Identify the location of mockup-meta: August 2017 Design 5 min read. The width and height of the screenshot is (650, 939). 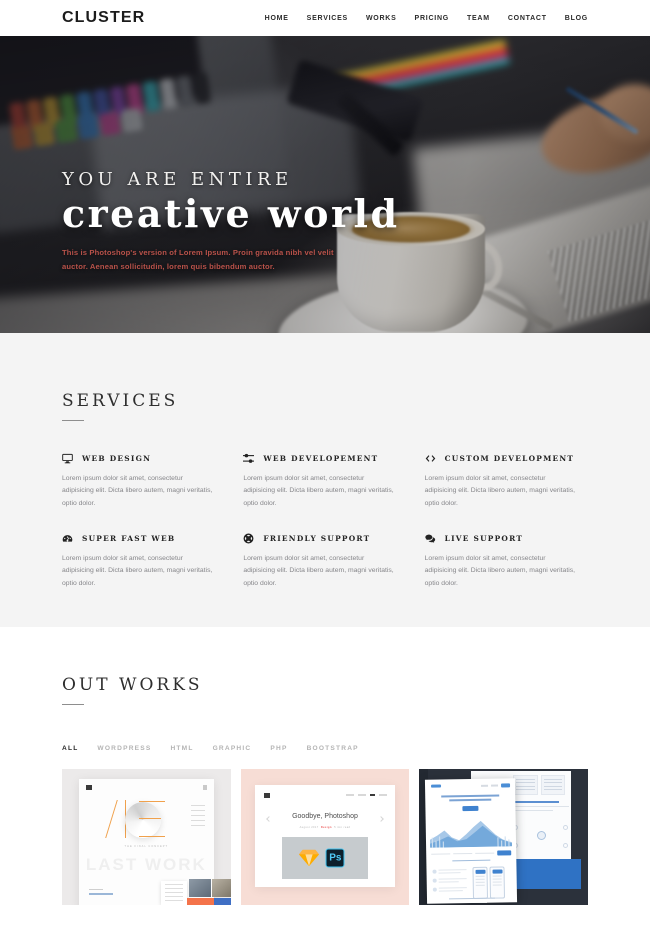
(325, 827).